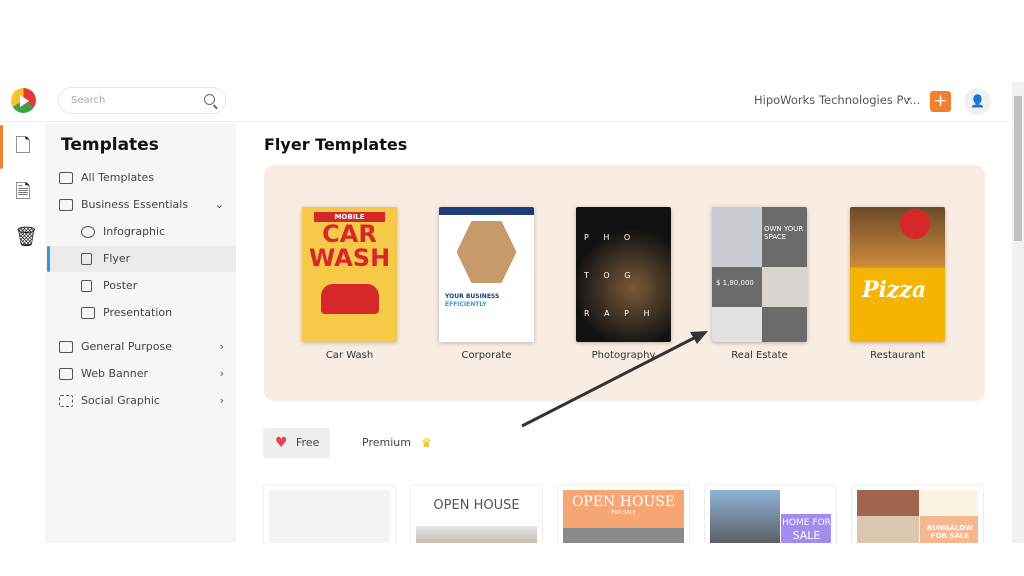 This screenshot has width=1024, height=576. I want to click on thumbnail: HOME FOR SALE, so click(770, 516).